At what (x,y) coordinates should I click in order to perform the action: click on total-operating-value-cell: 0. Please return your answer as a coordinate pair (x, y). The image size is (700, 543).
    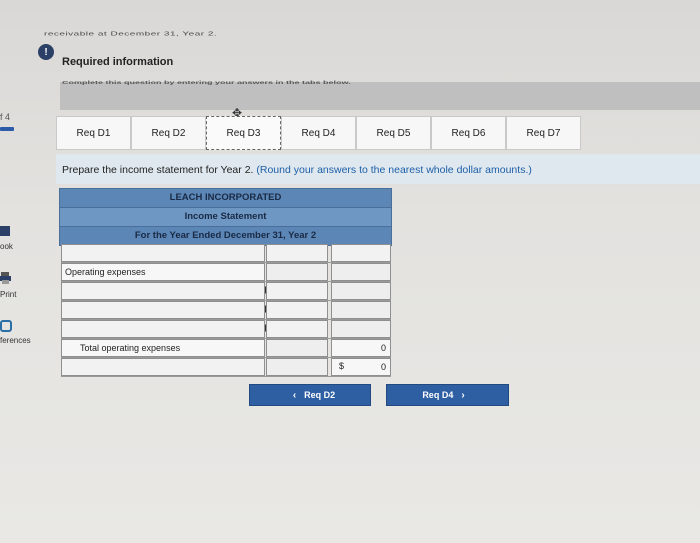
    Looking at the image, I should click on (361, 348).